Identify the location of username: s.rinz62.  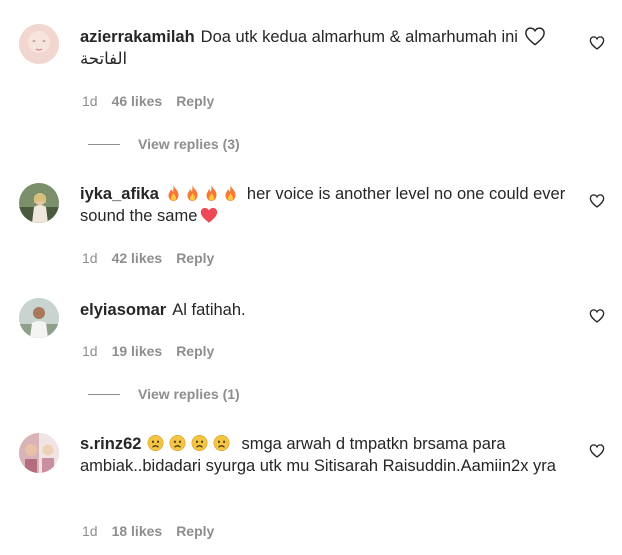
(110, 444).